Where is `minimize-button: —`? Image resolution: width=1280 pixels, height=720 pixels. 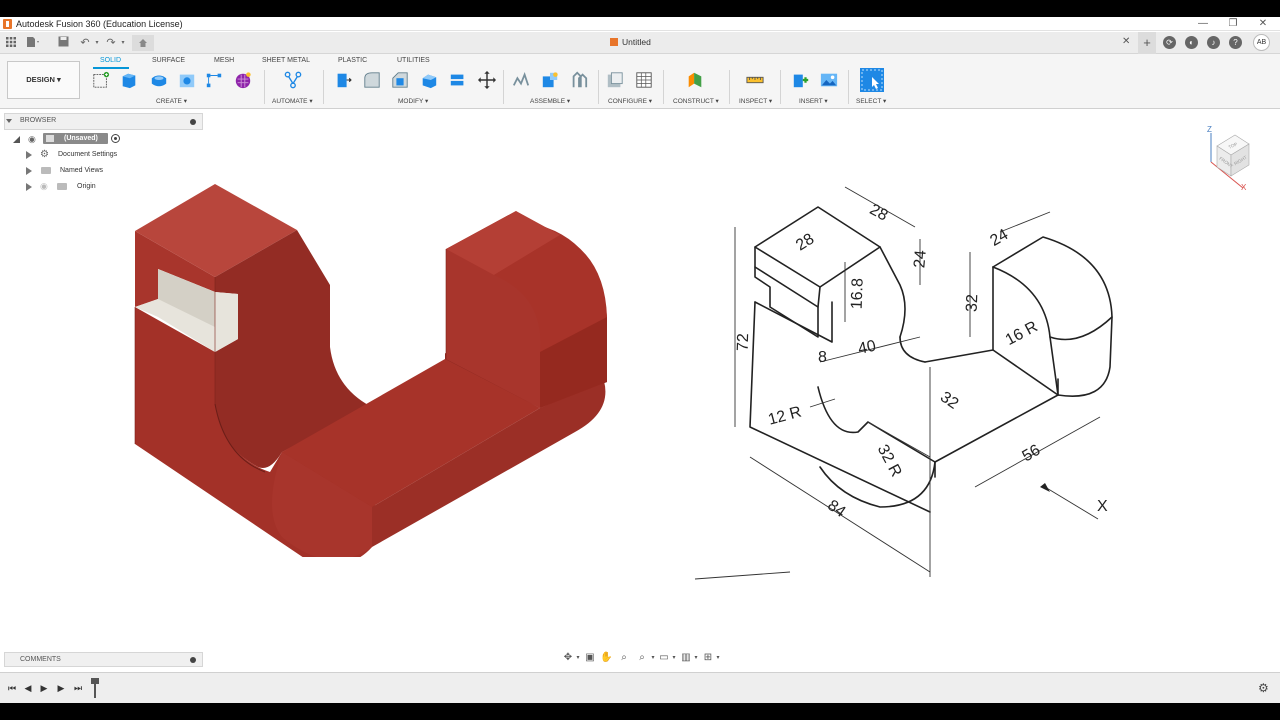
minimize-button: — is located at coordinates (1203, 24).